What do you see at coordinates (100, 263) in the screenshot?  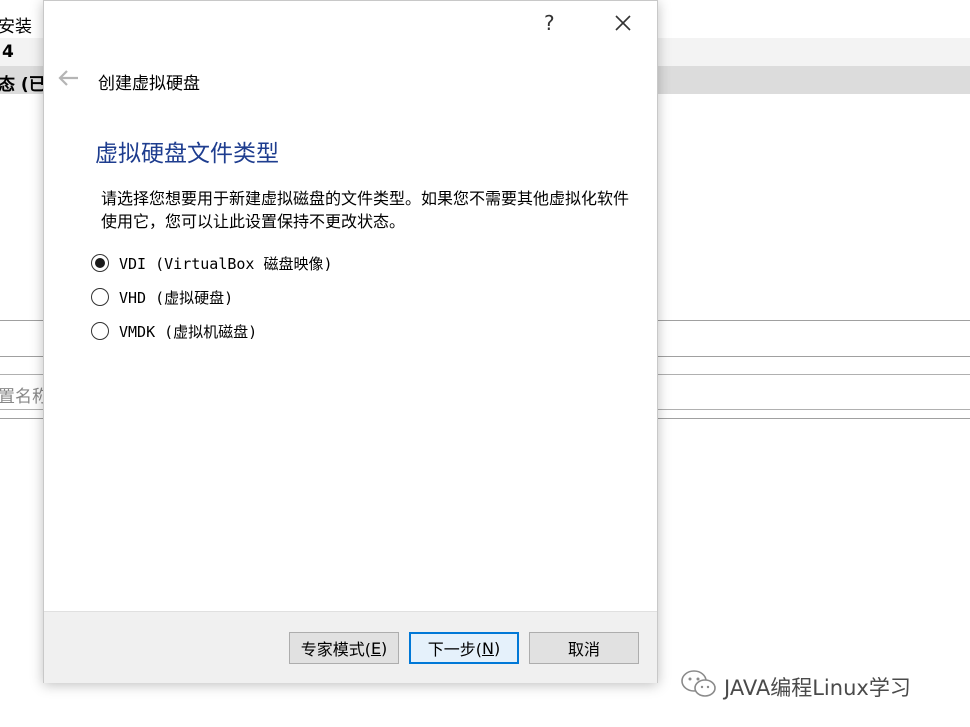 I see `radio-vdi` at bounding box center [100, 263].